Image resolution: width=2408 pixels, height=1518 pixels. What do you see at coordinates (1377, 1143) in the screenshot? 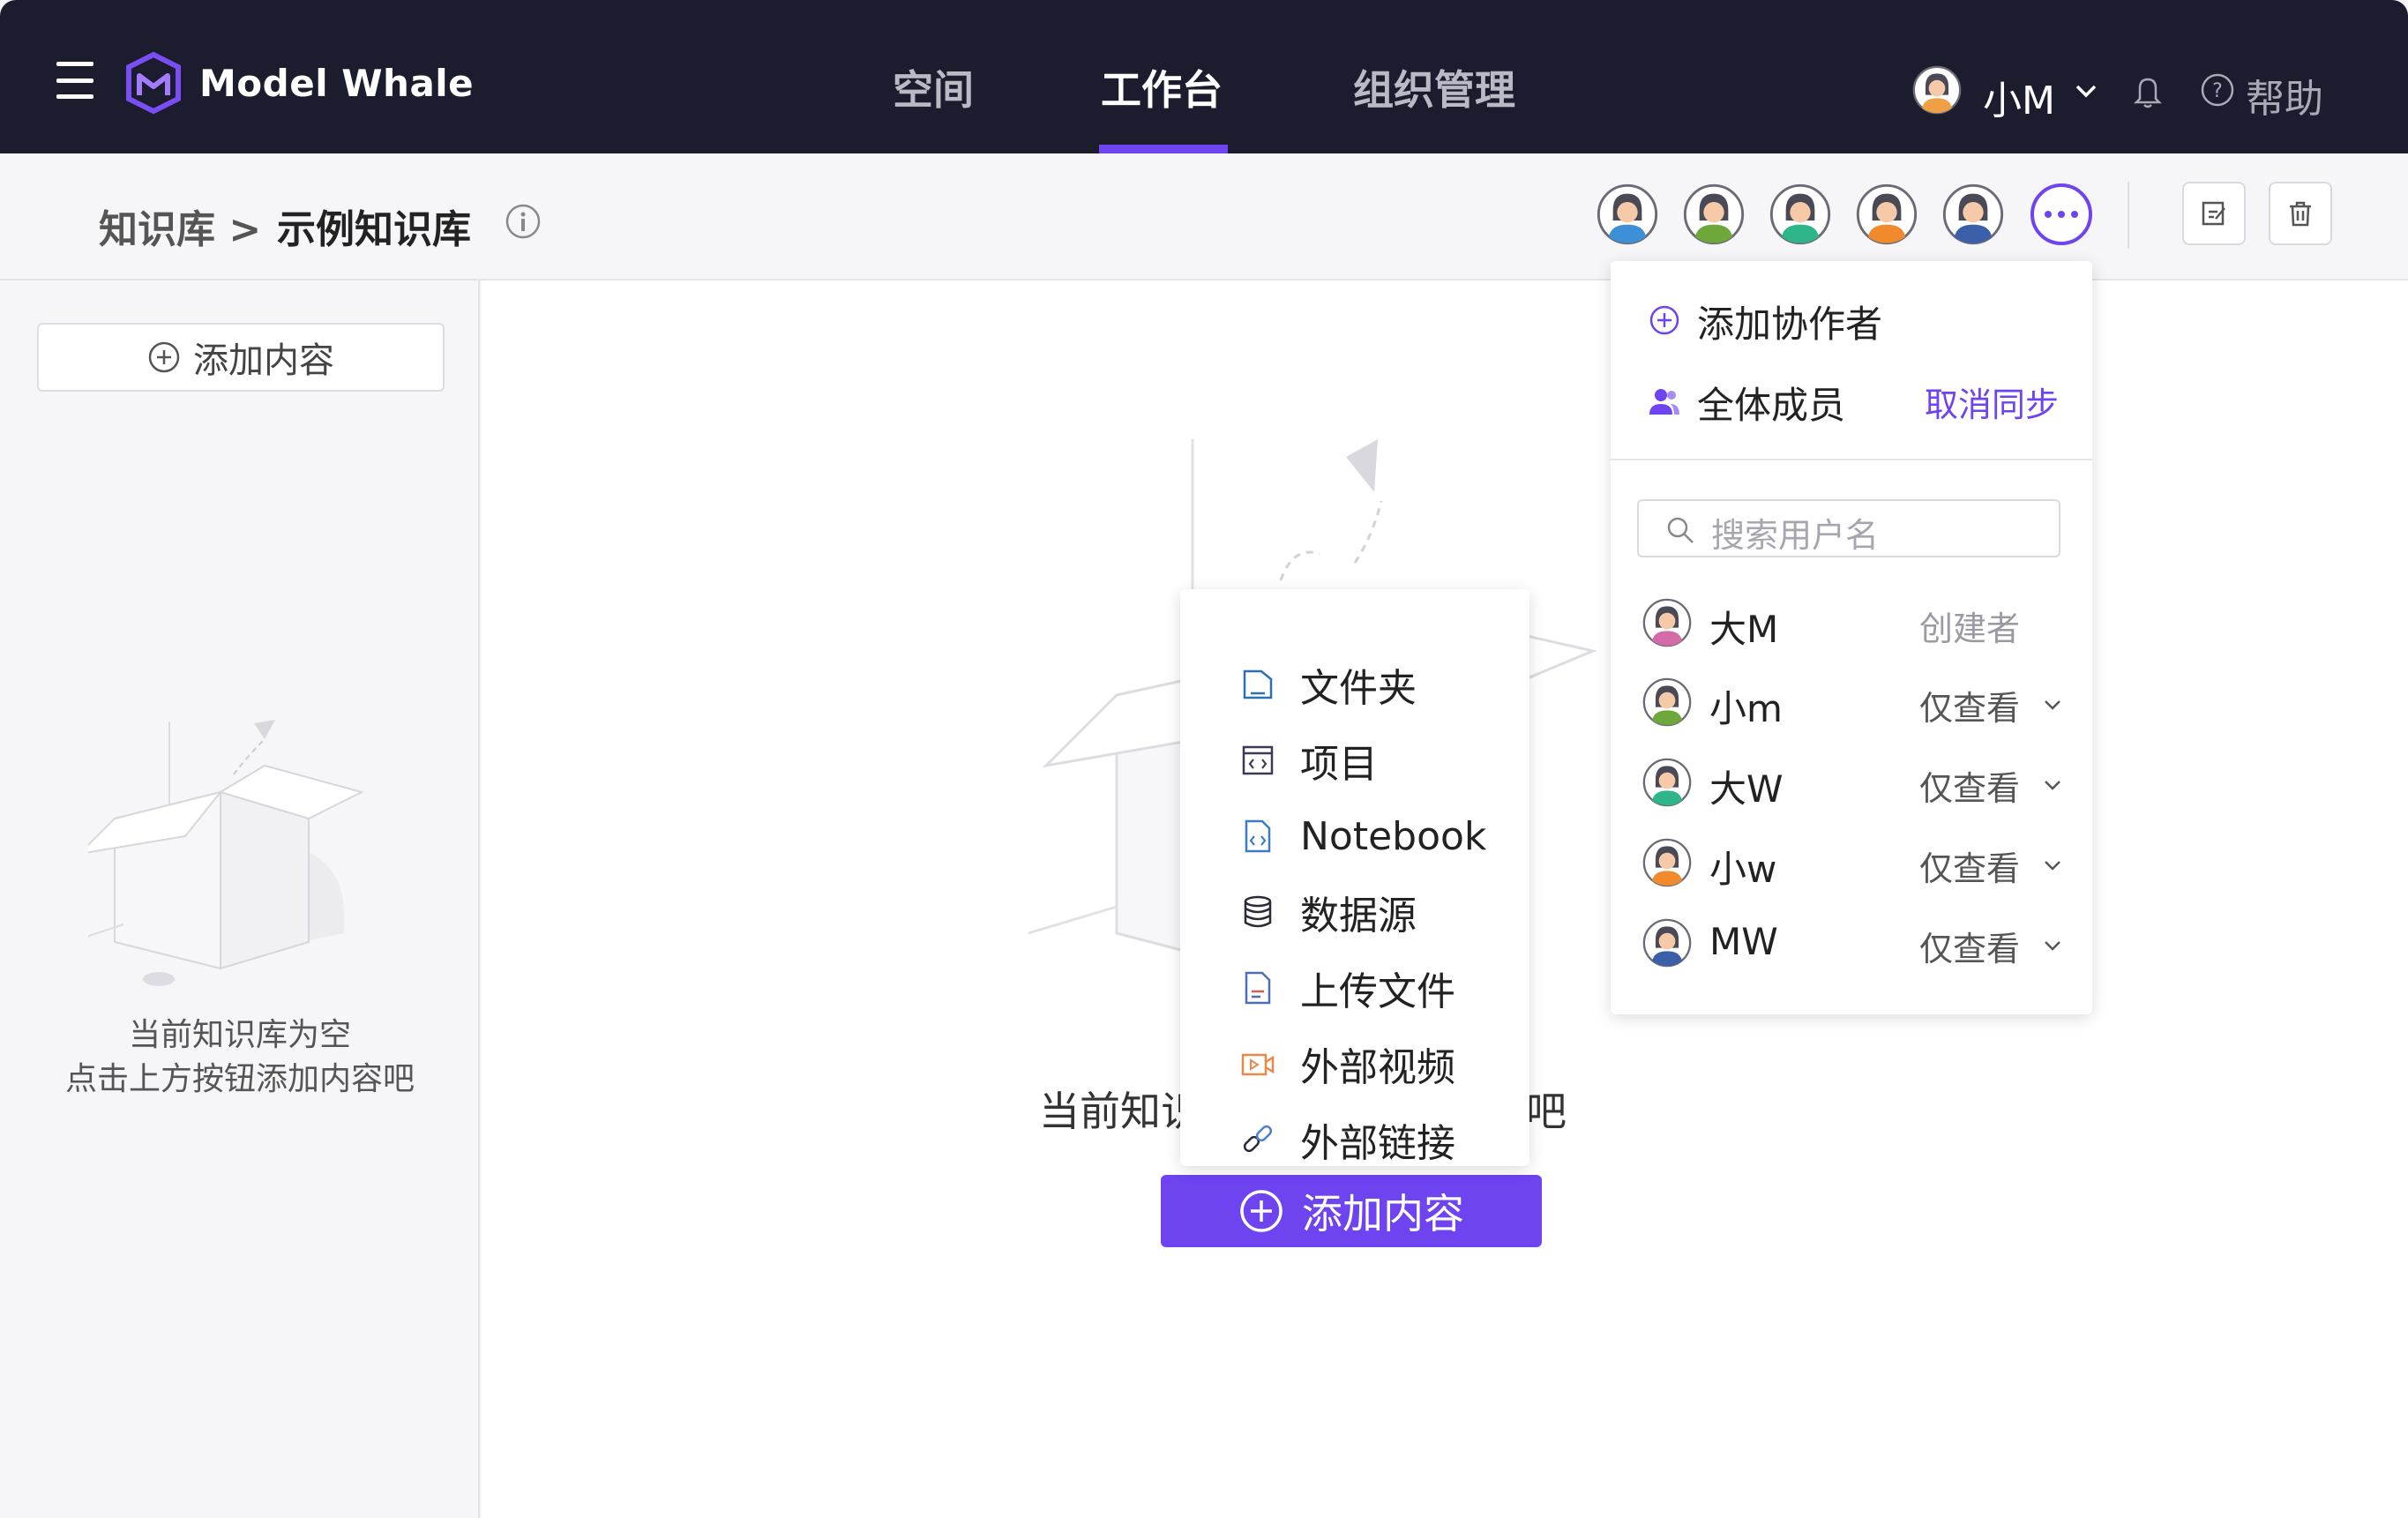
I see `menu-item-label: 外部链接` at bounding box center [1377, 1143].